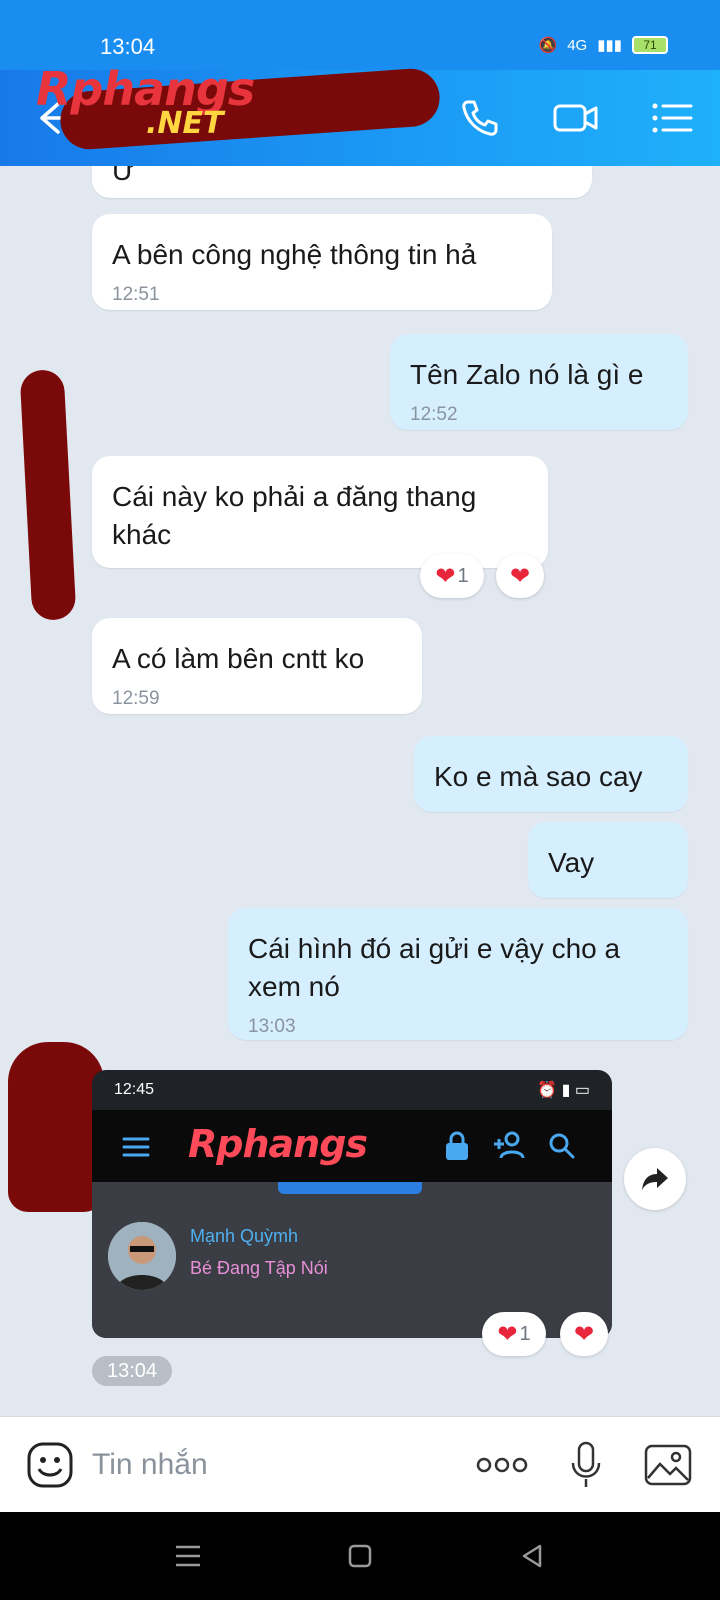 The height and width of the screenshot is (1600, 720). I want to click on options-button, so click(672, 118).